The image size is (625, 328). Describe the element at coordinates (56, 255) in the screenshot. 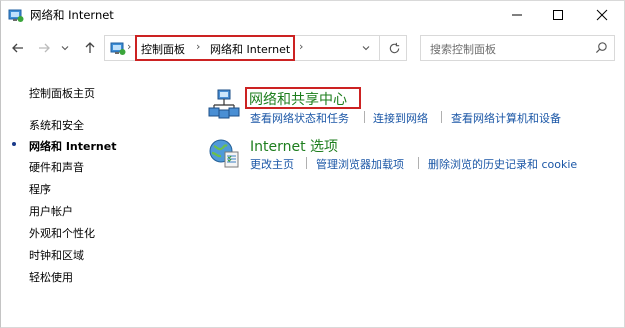

I see `sidebar-item-clock-region: 时钟和区域` at that location.